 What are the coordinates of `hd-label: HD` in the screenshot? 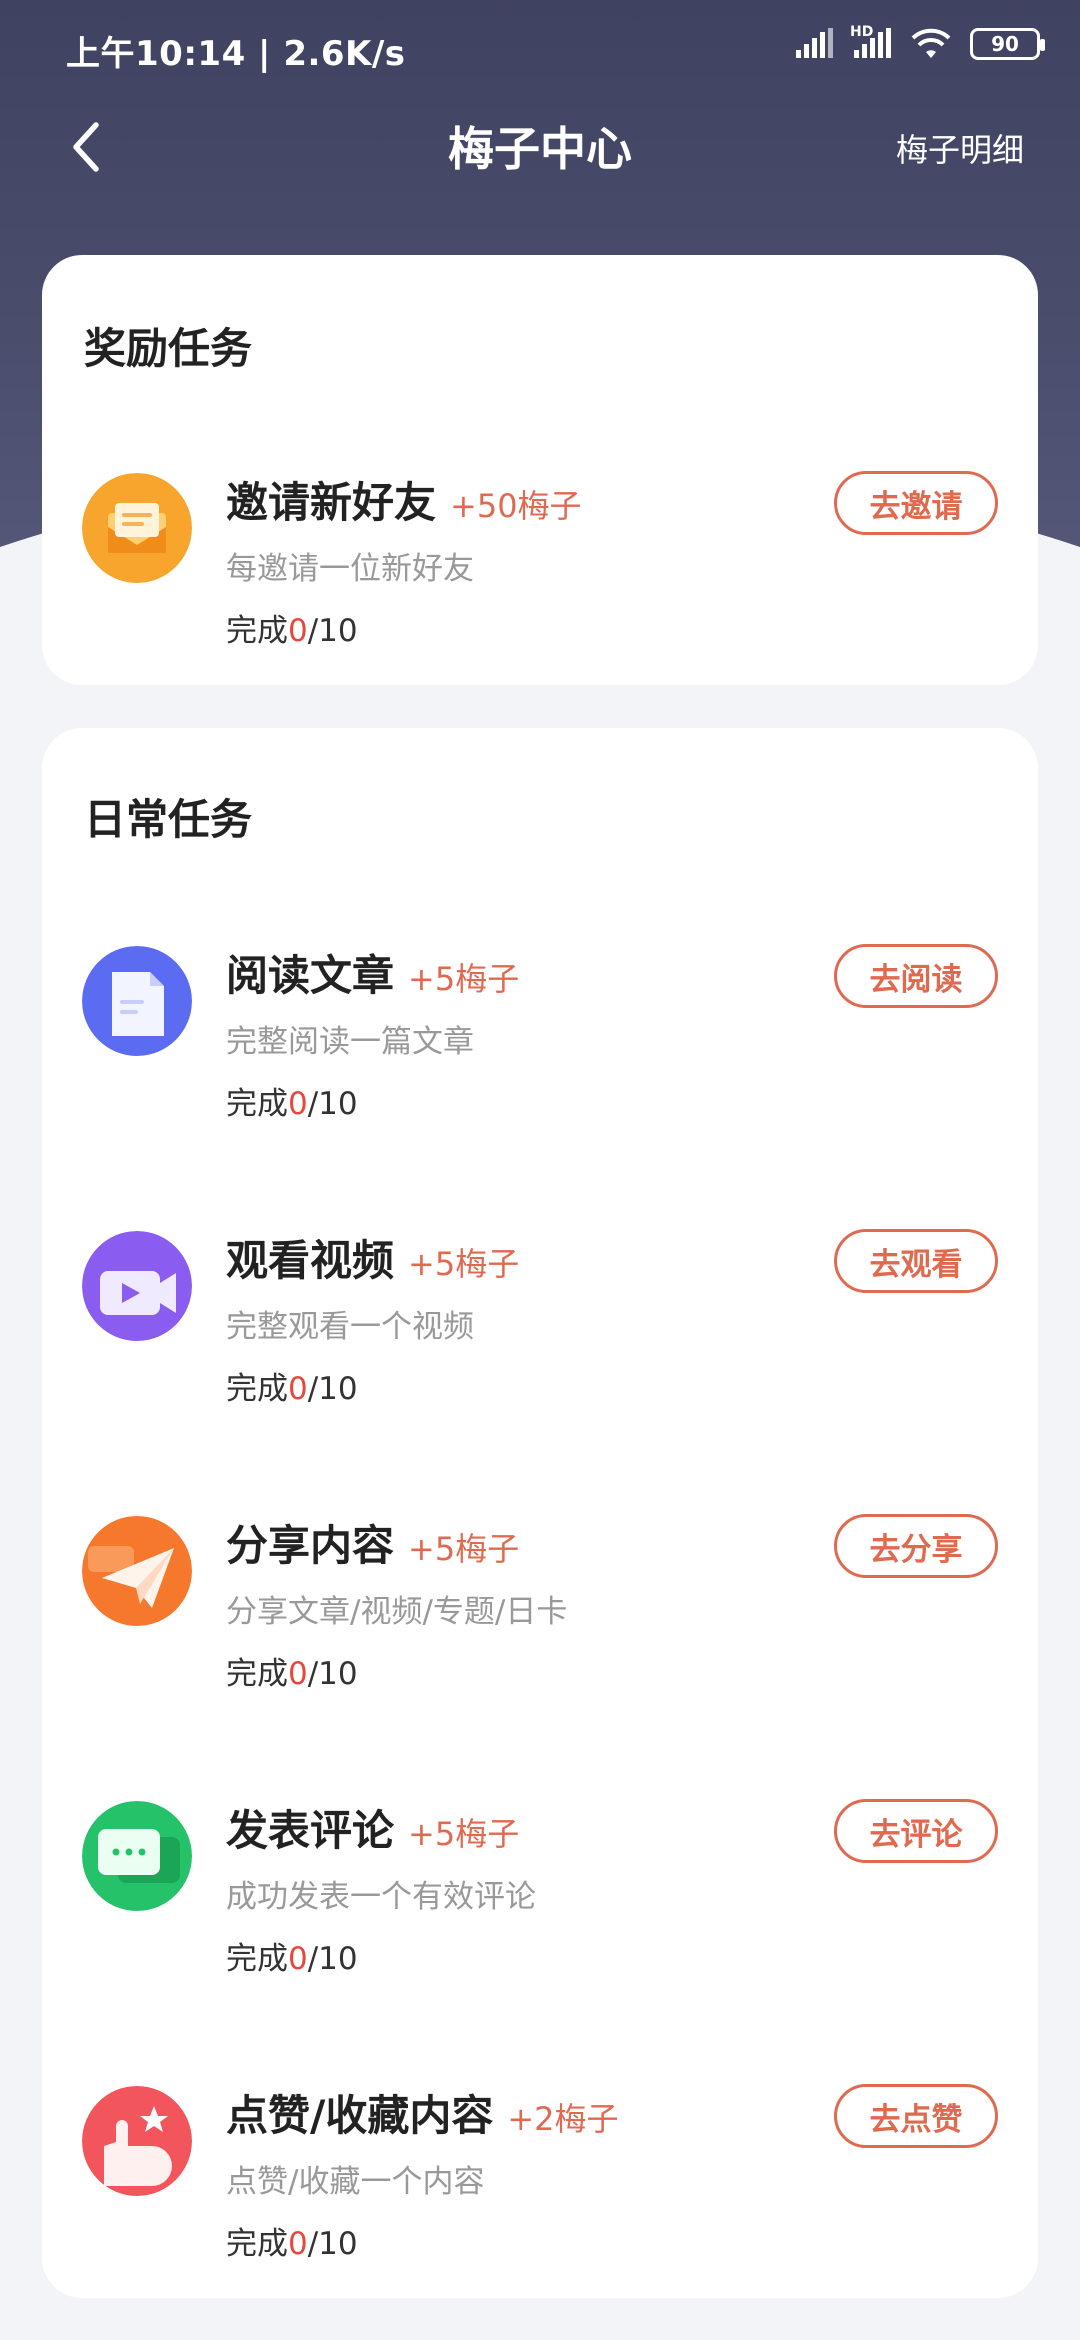 It's located at (862, 32).